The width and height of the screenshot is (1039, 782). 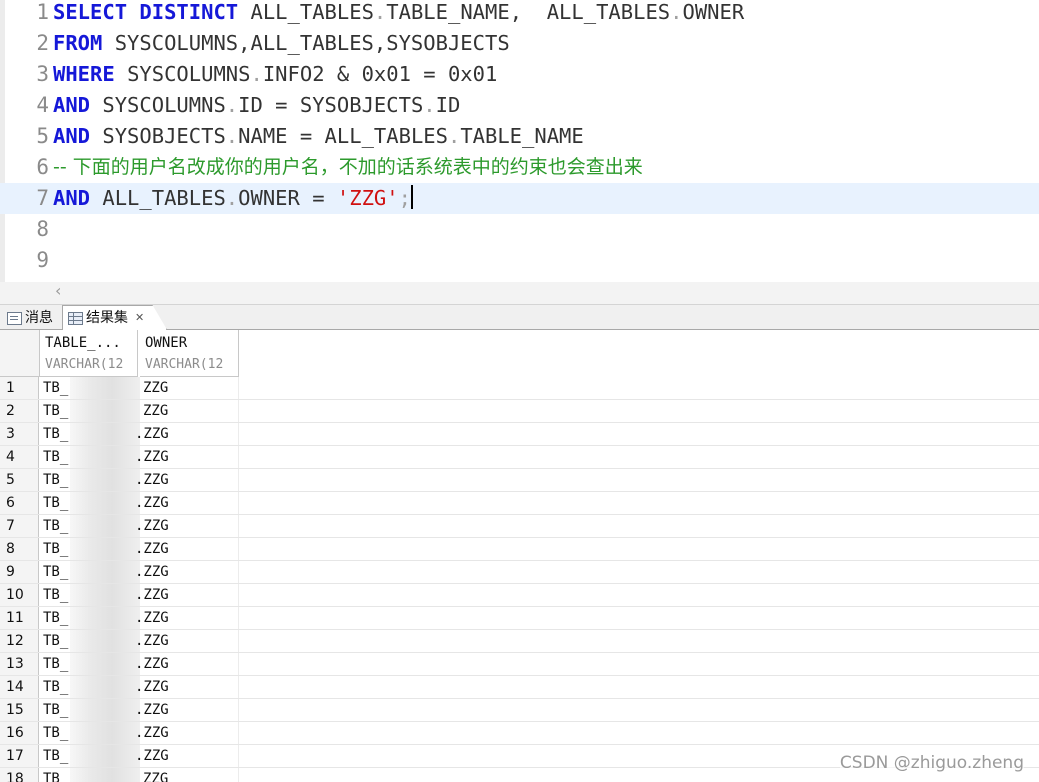 What do you see at coordinates (19, 710) in the screenshot?
I see `row-number: 15` at bounding box center [19, 710].